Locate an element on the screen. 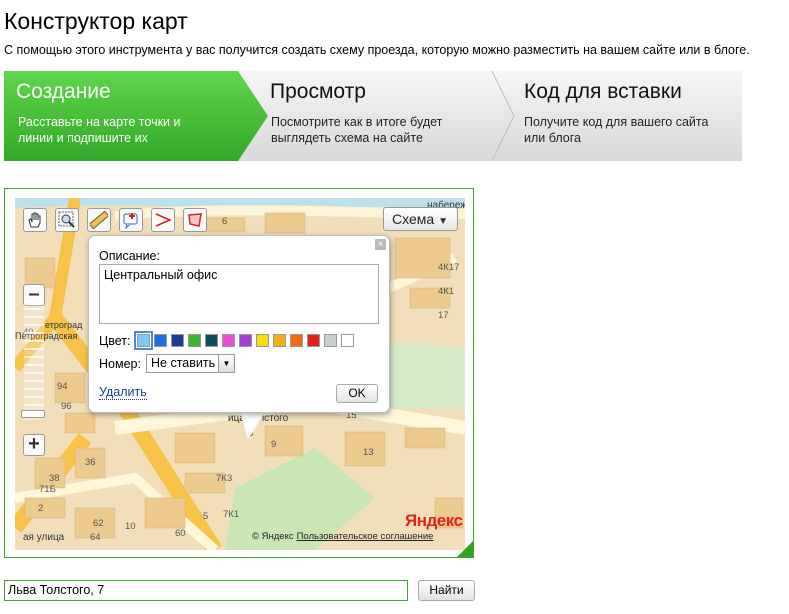 The image size is (789, 614). plus-icon: + is located at coordinates (34, 444).